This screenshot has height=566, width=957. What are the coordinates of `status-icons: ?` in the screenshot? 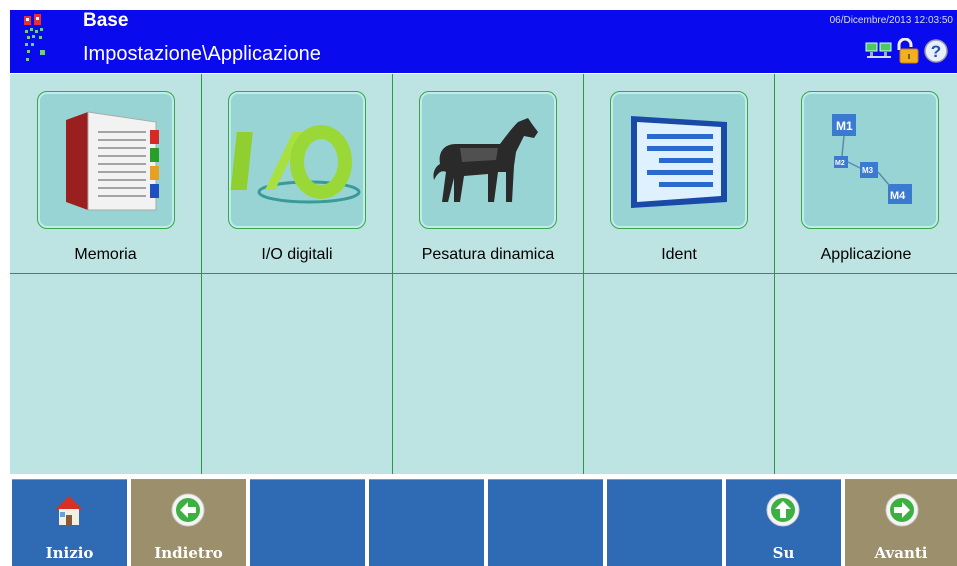 It's located at (907, 53).